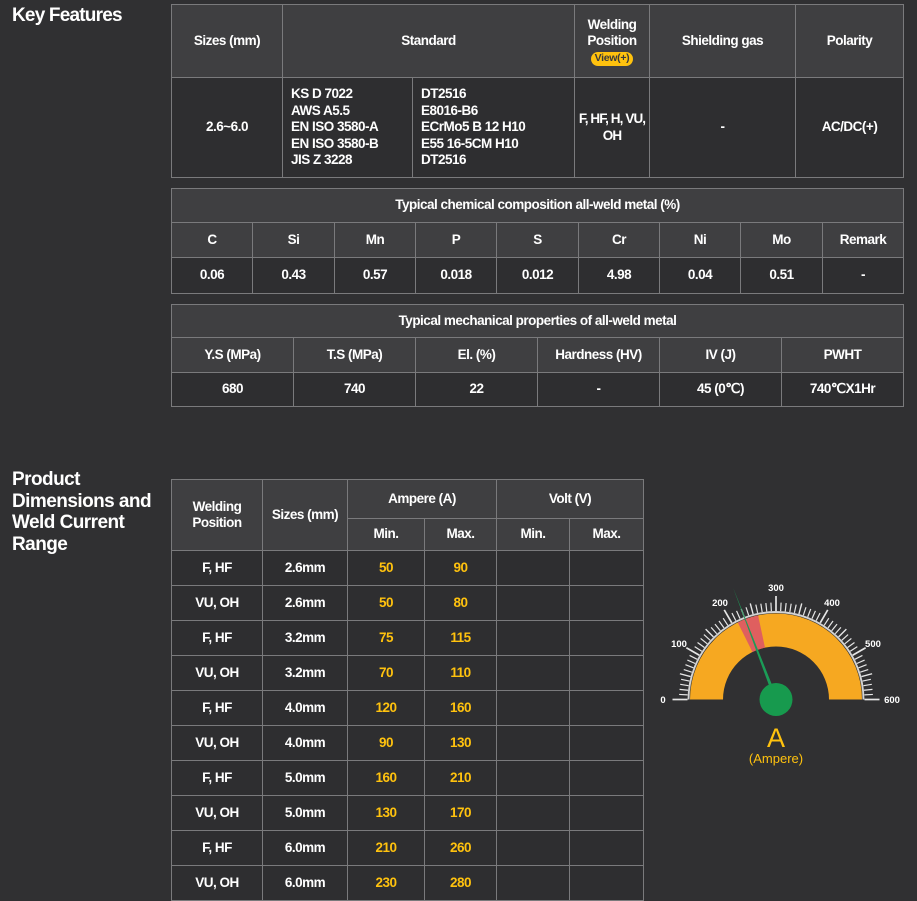 The width and height of the screenshot is (917, 901). I want to click on svg-text: 500, so click(873, 644).